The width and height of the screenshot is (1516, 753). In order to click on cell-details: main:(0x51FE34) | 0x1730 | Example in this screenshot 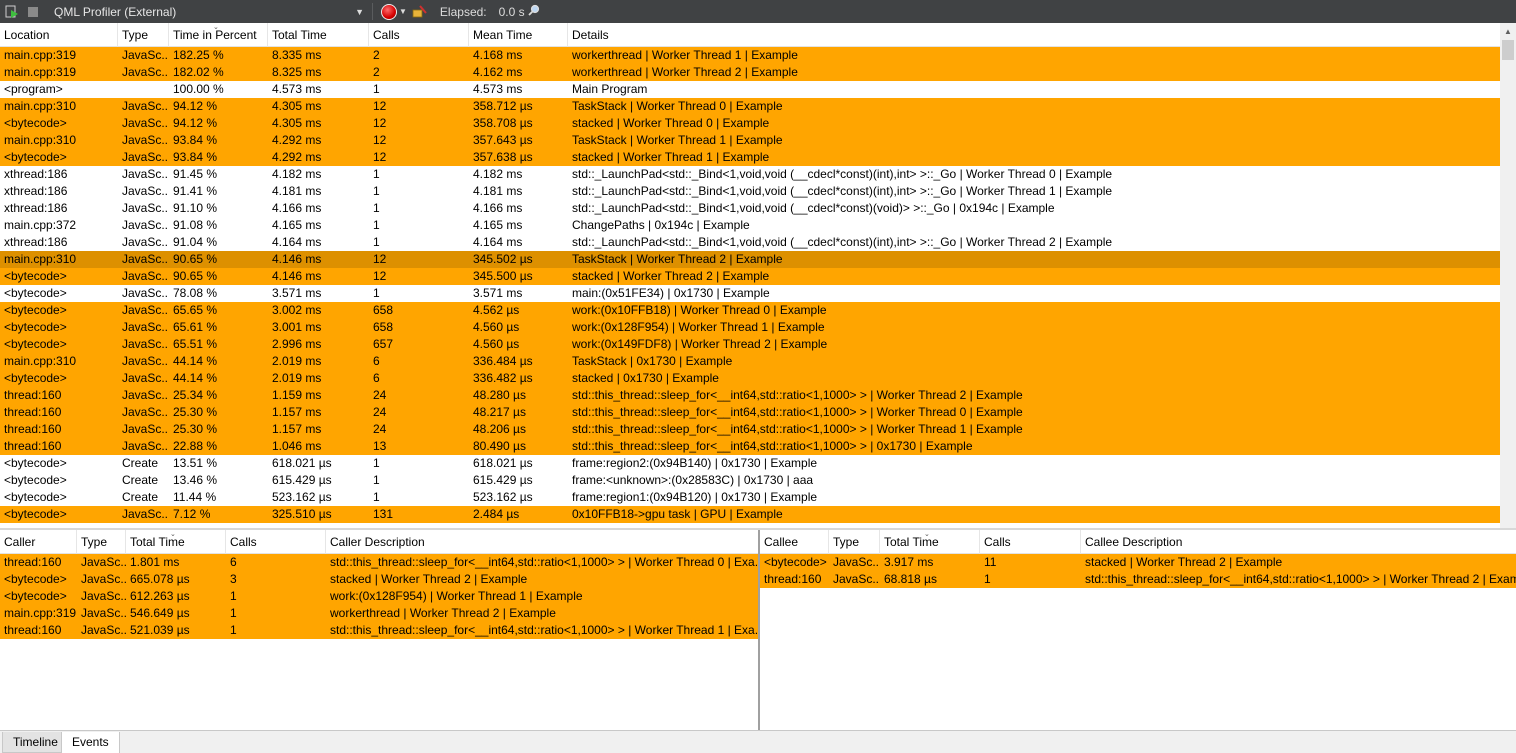, I will do `click(671, 293)`.